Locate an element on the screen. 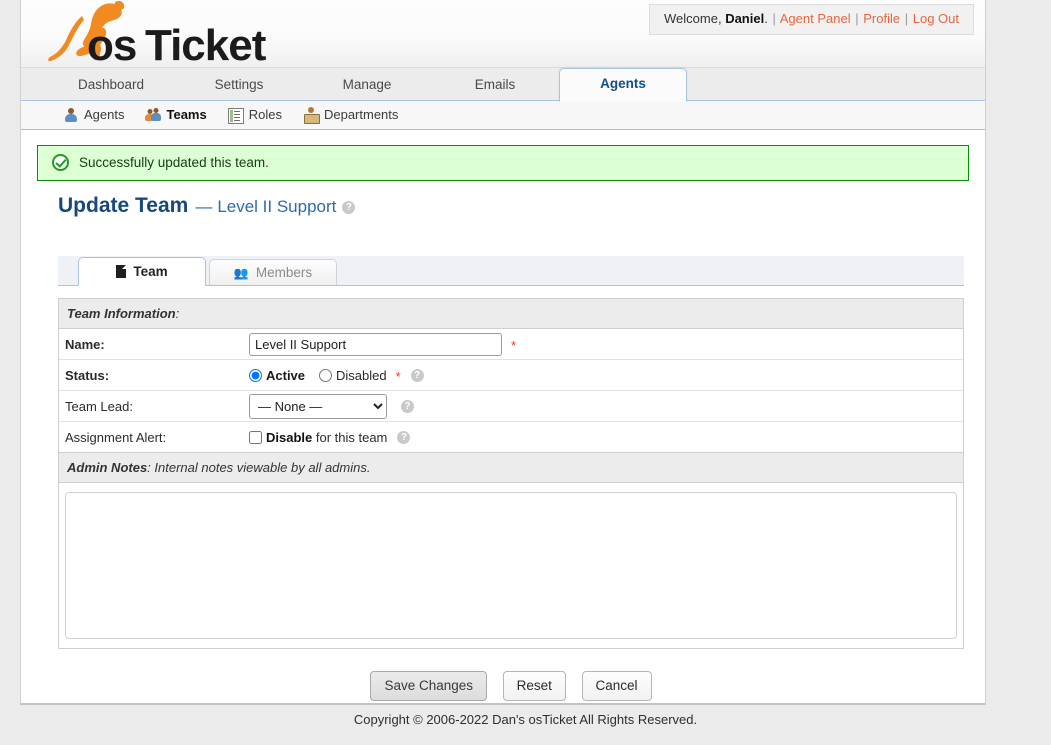 This screenshot has width=1051, height=745. status-radio-active is located at coordinates (255, 375).